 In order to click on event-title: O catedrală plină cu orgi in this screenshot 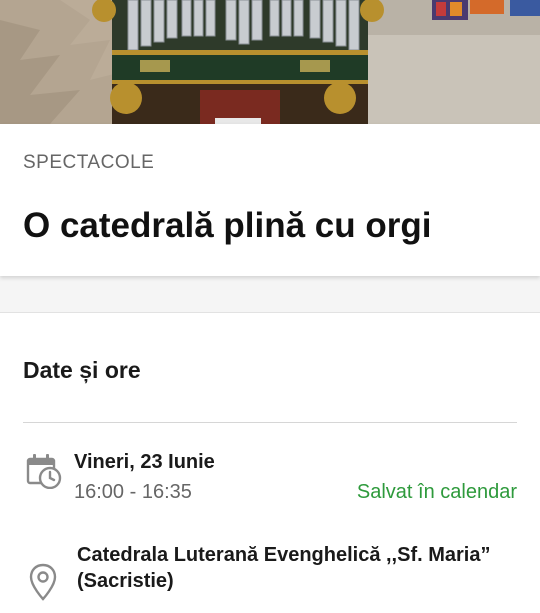, I will do `click(227, 225)`.